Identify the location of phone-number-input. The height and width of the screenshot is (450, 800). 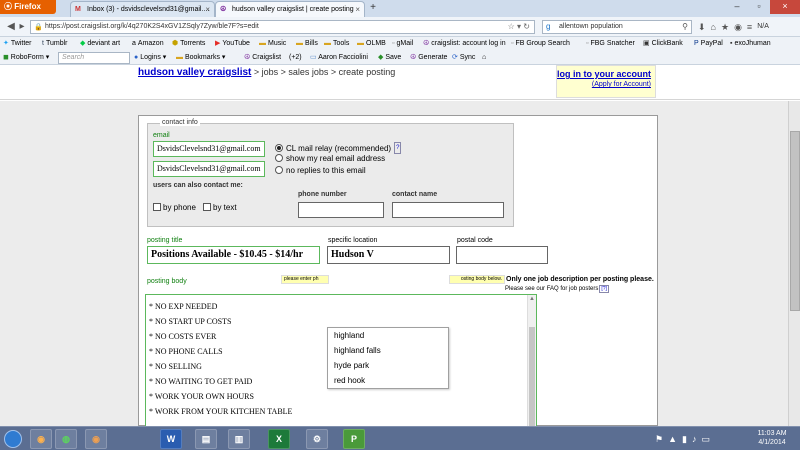
(341, 210).